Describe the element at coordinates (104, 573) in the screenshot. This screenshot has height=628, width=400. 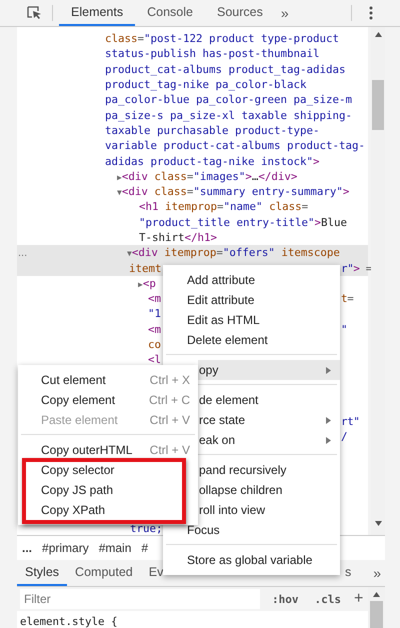
I see `panel-tab: Computed` at that location.